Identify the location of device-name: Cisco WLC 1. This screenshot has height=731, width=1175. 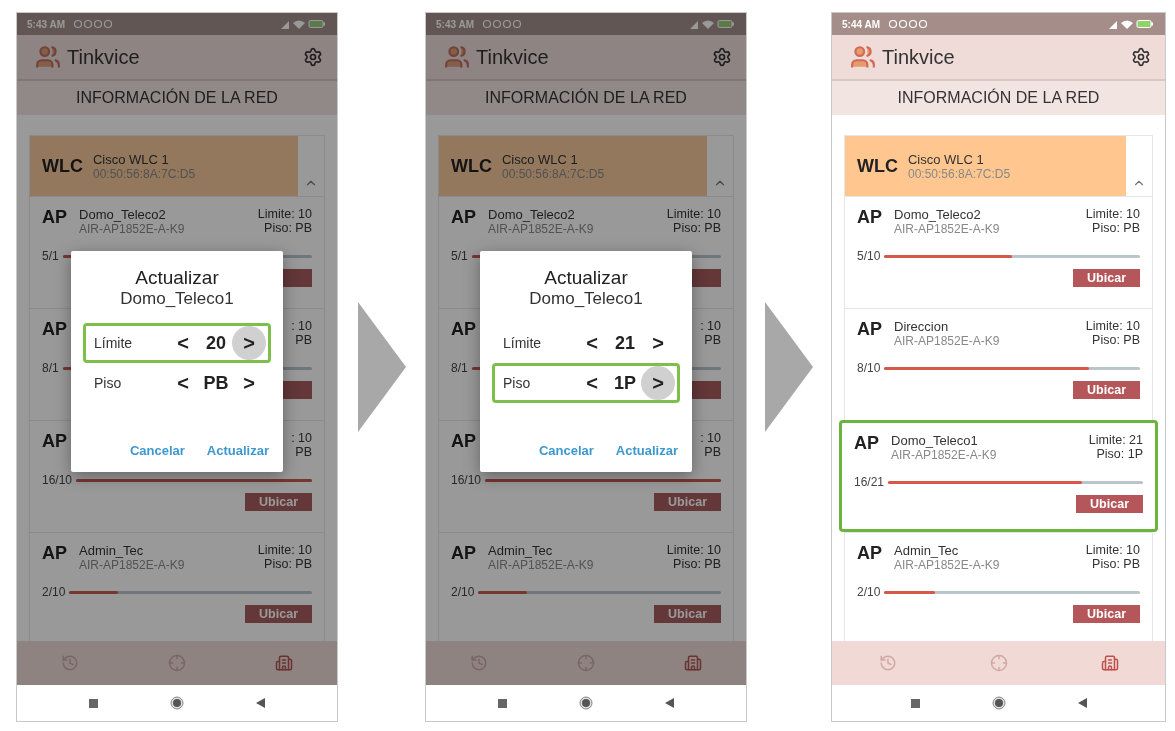
(131, 159).